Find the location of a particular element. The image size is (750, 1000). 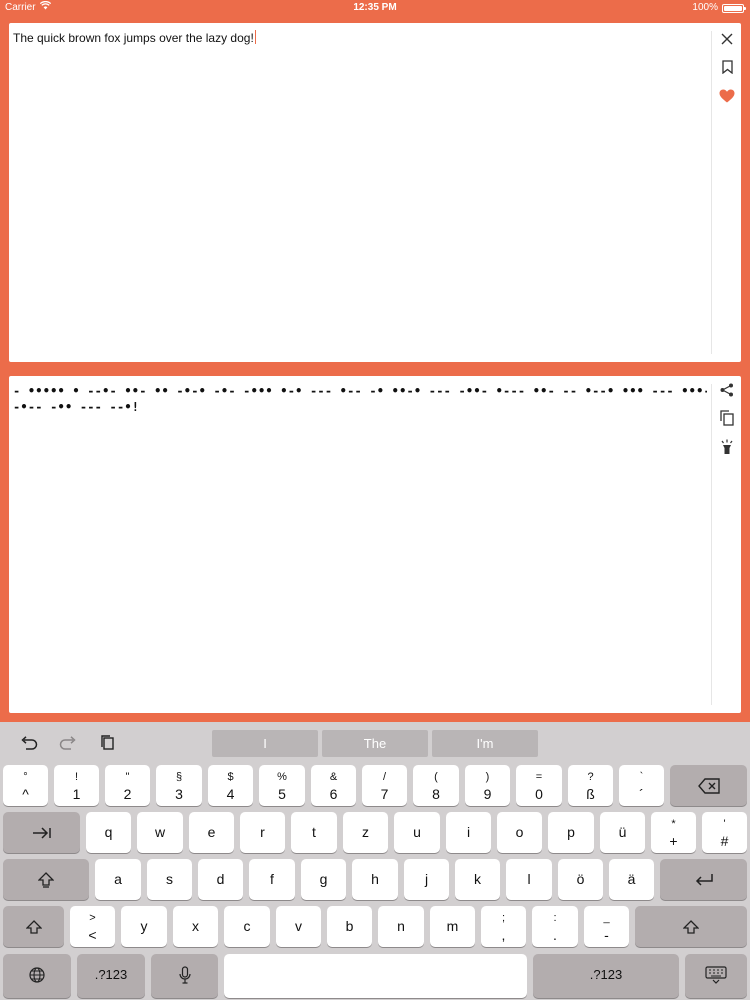

key-eszett: ? ß is located at coordinates (590, 785).